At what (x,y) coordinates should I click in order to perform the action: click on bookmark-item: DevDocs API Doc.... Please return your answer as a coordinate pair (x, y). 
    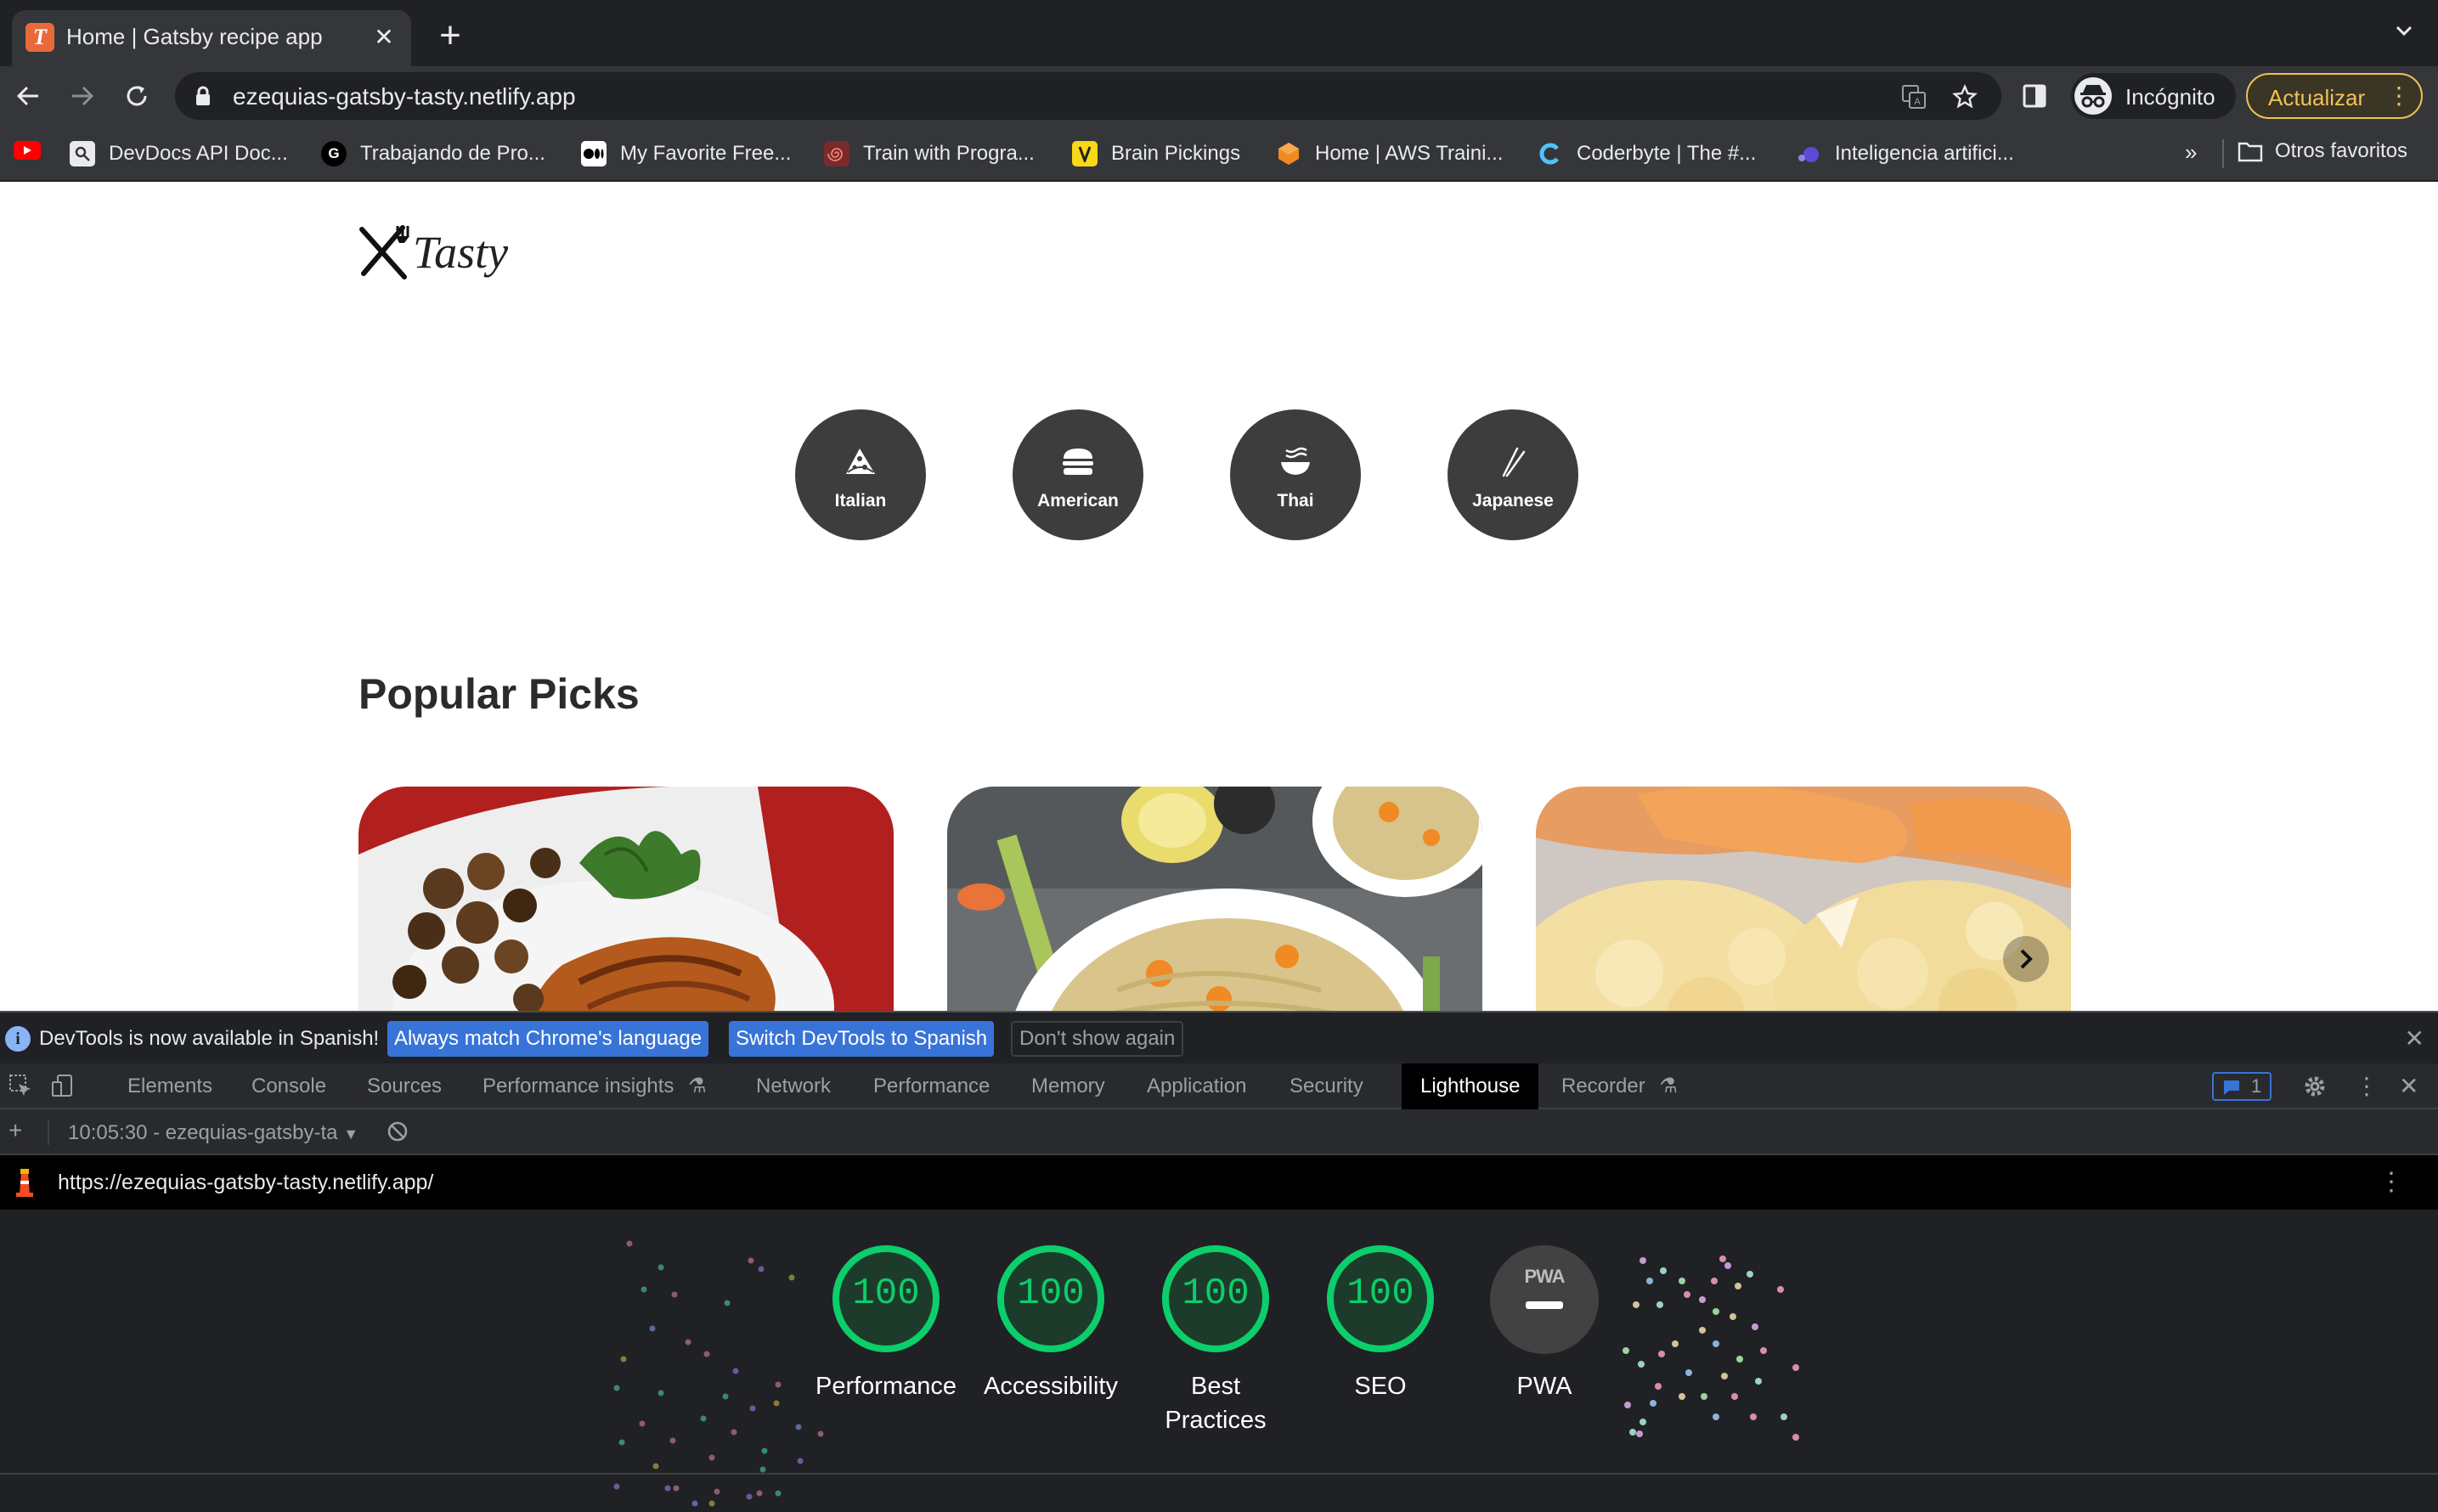
    Looking at the image, I should click on (179, 153).